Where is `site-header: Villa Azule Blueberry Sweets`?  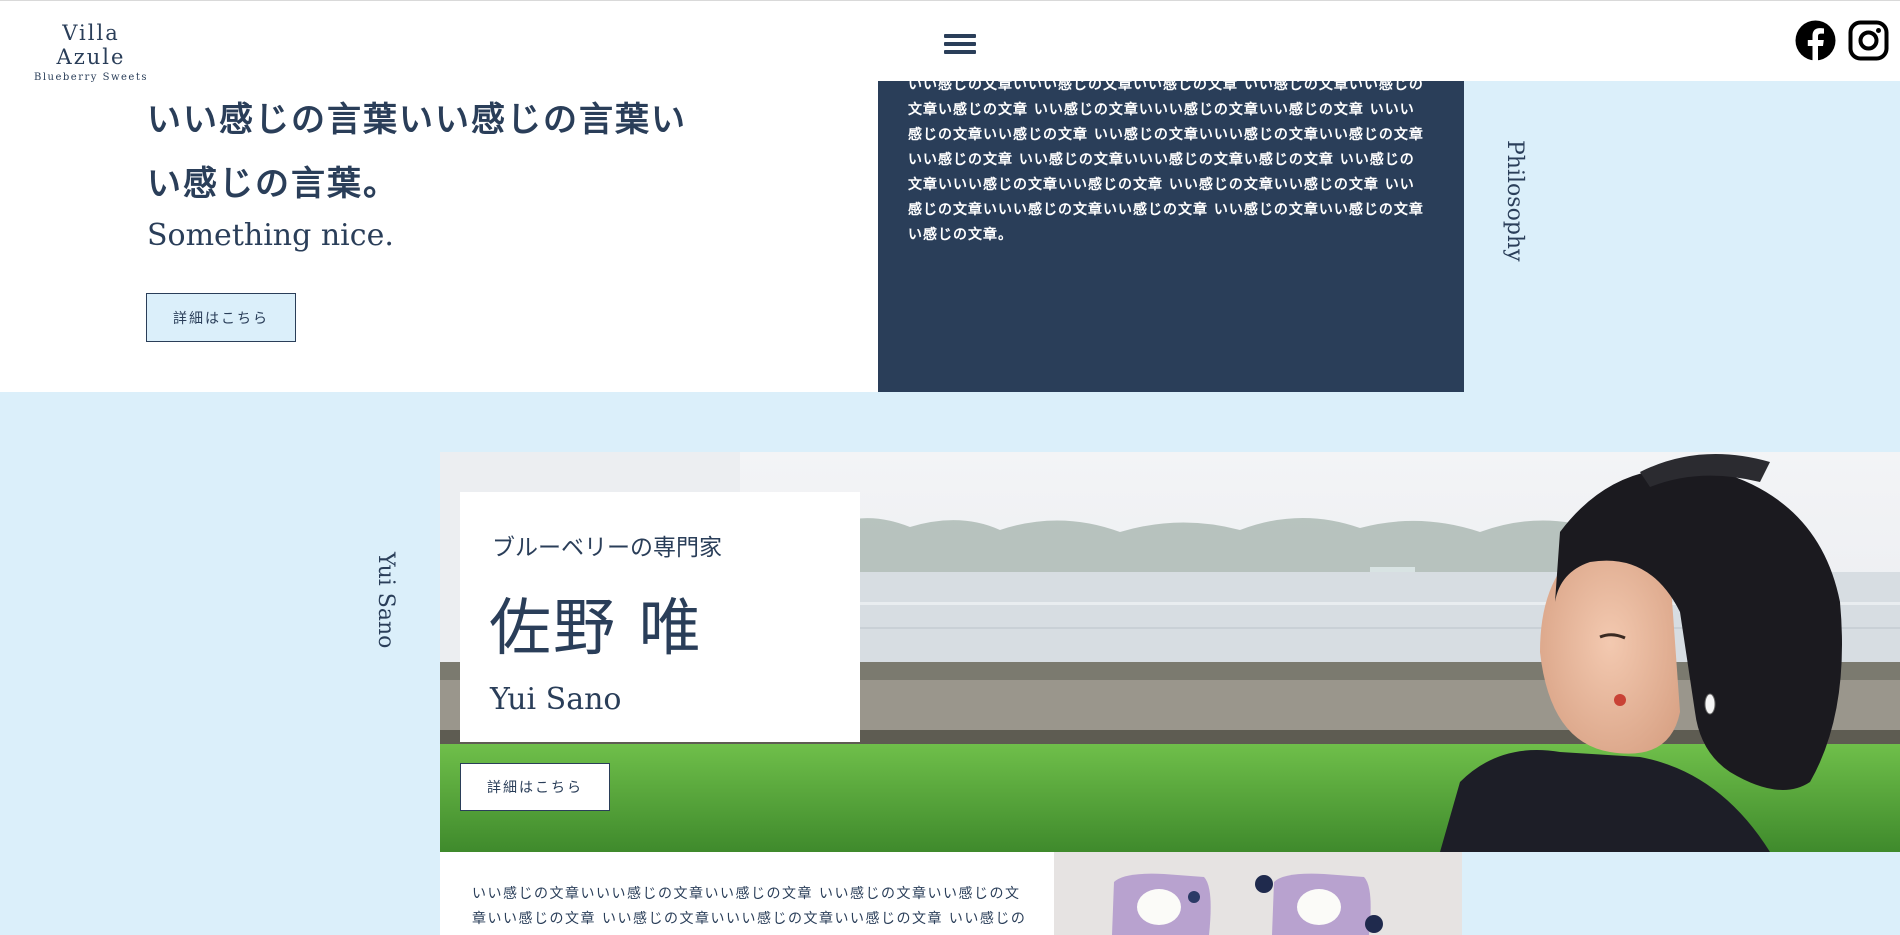
site-header: Villa Azule Blueberry Sweets is located at coordinates (950, 41).